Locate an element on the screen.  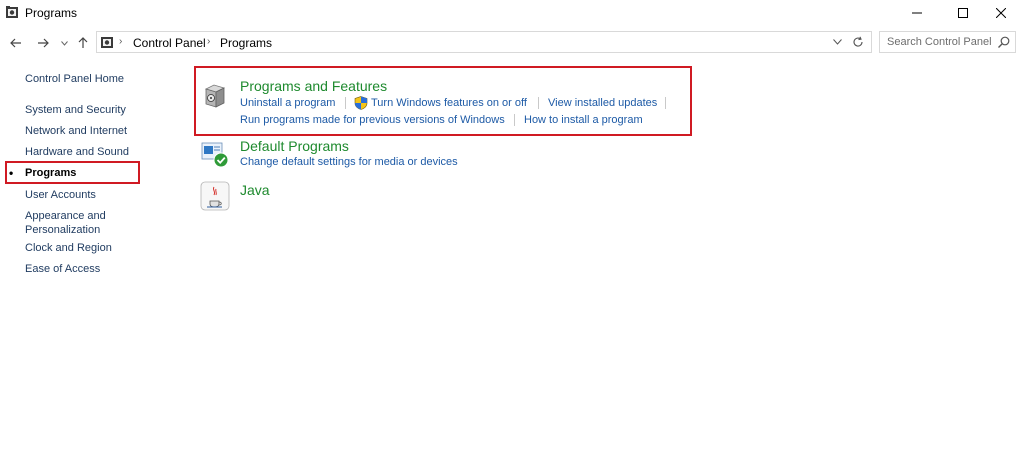
up-arrow-icon is located at coordinates (83, 42).